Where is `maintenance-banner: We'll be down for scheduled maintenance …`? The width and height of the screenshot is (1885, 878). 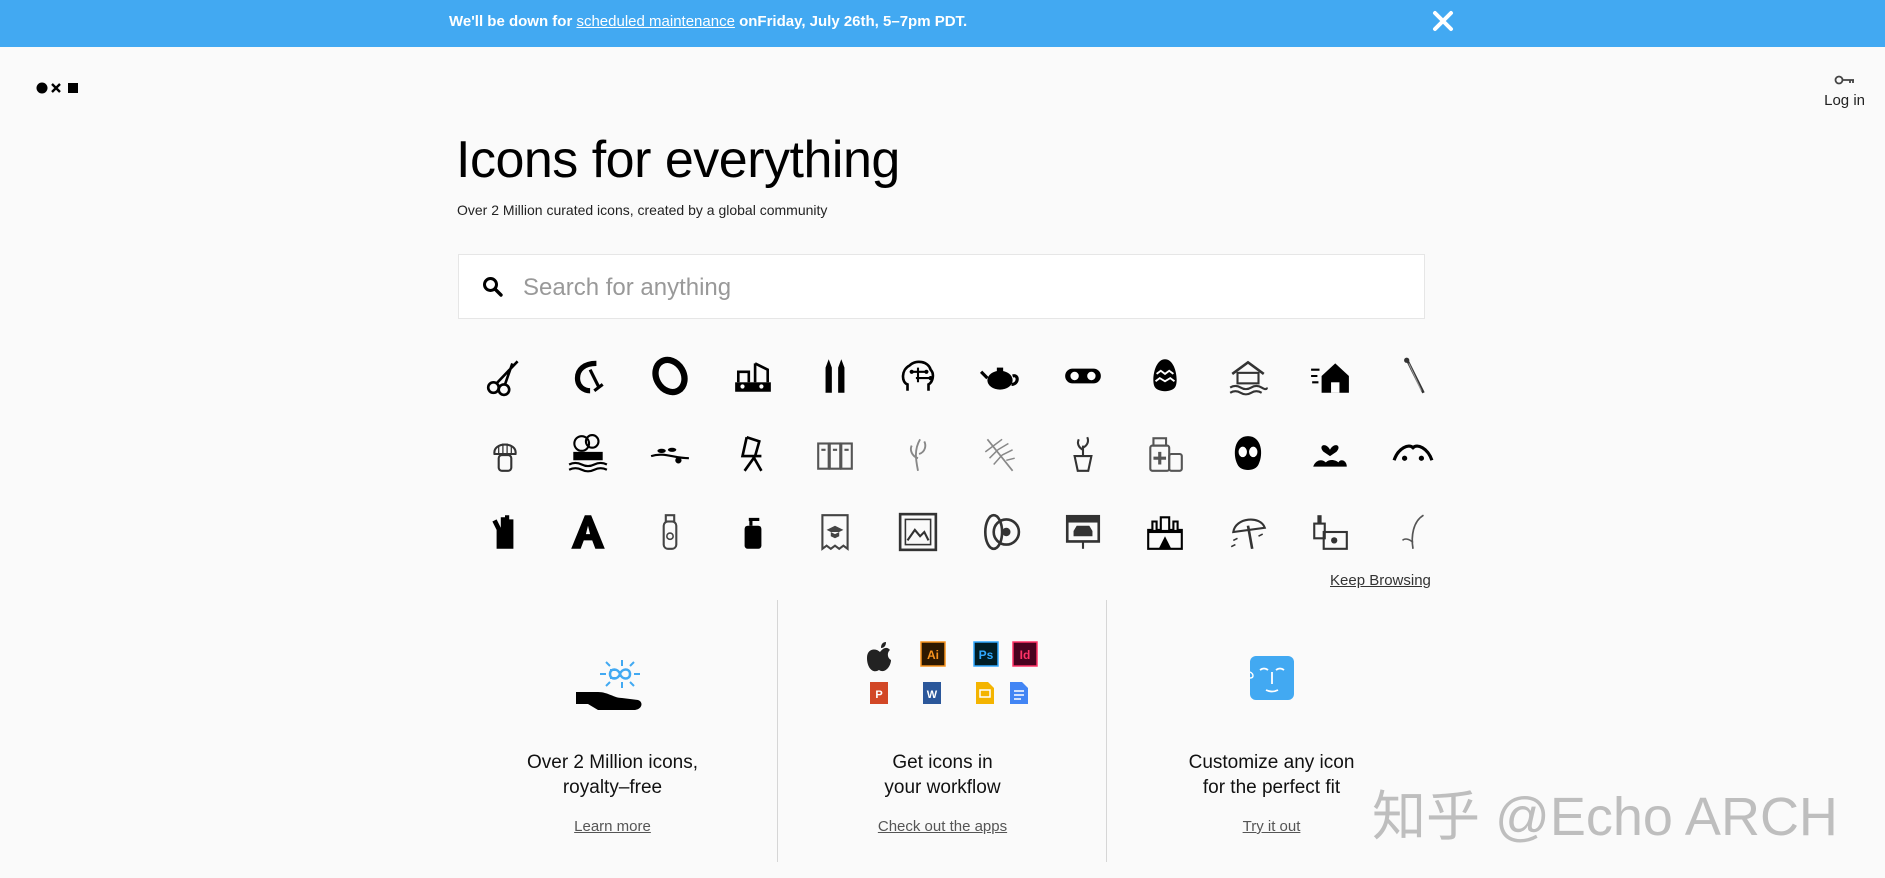
maintenance-banner: We'll be down for scheduled maintenance … is located at coordinates (942, 23).